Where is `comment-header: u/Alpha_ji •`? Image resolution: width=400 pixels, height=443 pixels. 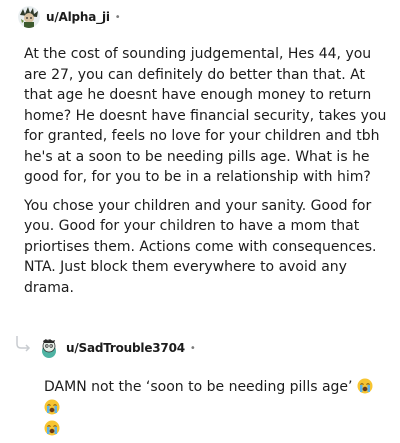 comment-header: u/Alpha_ji • is located at coordinates (69, 17).